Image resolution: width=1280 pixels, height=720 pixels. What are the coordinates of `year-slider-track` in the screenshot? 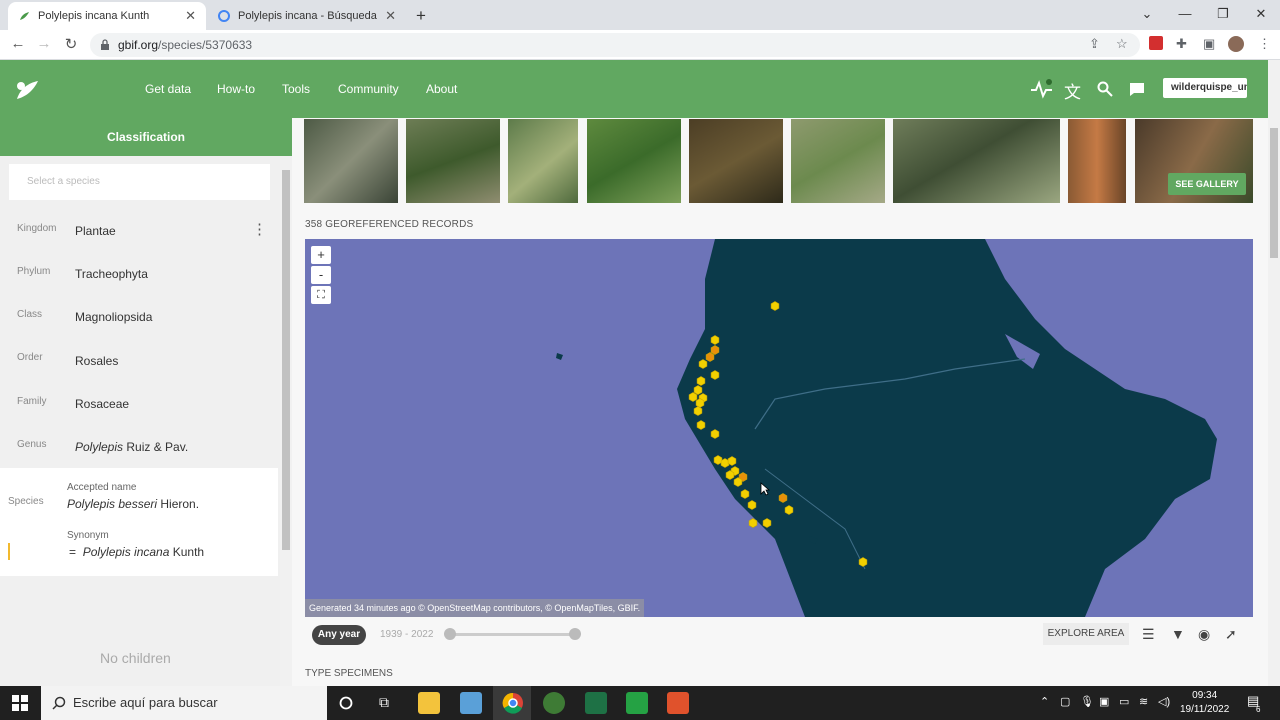 It's located at (513, 634).